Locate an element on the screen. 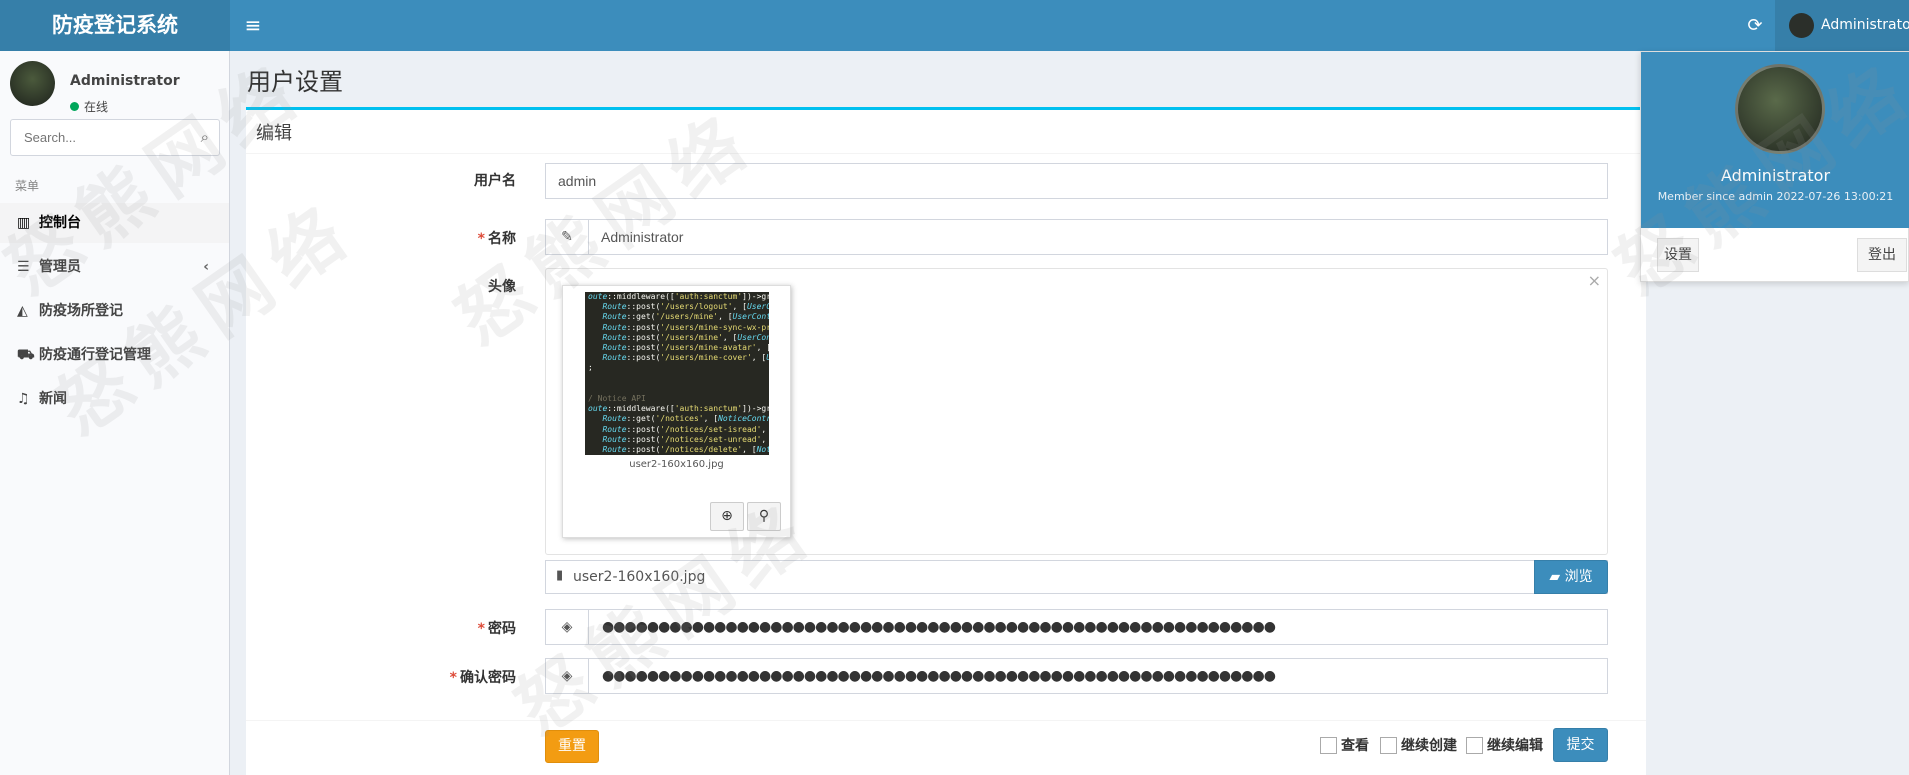  top-user-name: Administrator is located at coordinates (1865, 25).